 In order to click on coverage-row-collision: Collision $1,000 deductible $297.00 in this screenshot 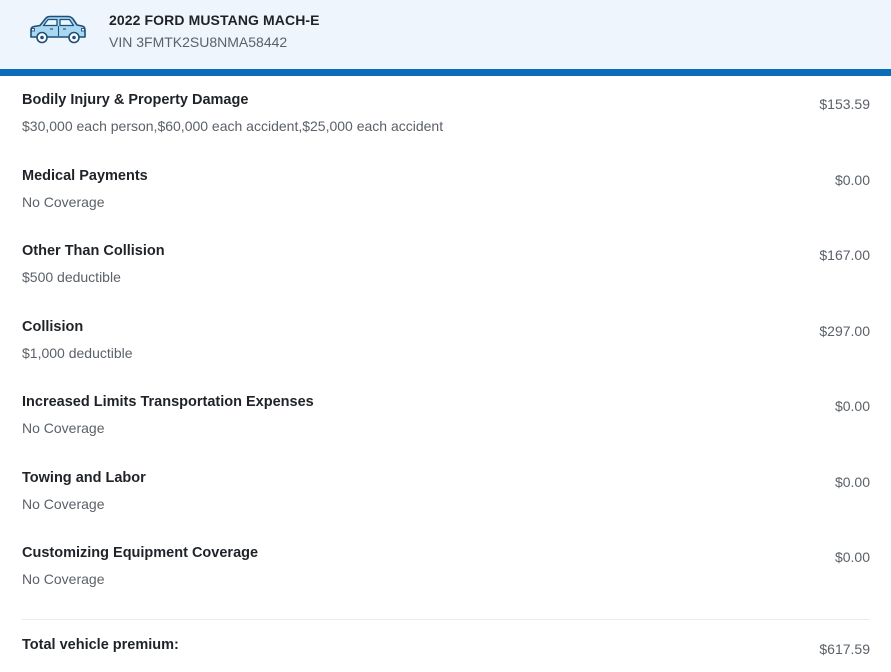, I will do `click(446, 341)`.